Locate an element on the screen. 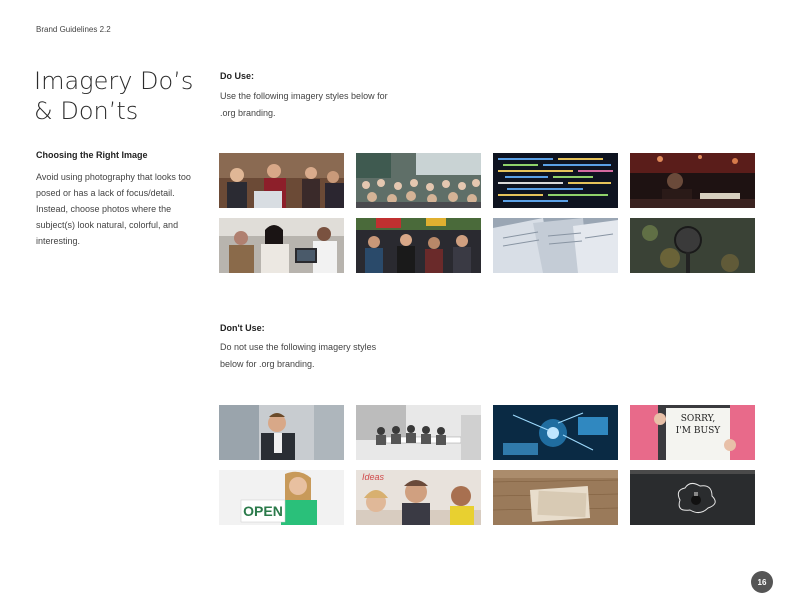  page-title-line-1: Imagery Do’s is located at coordinates (114, 81).